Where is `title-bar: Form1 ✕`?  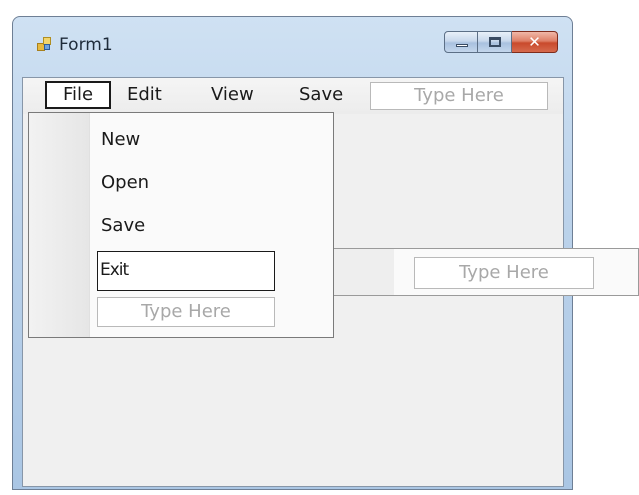
title-bar: Form1 ✕ is located at coordinates (292, 39).